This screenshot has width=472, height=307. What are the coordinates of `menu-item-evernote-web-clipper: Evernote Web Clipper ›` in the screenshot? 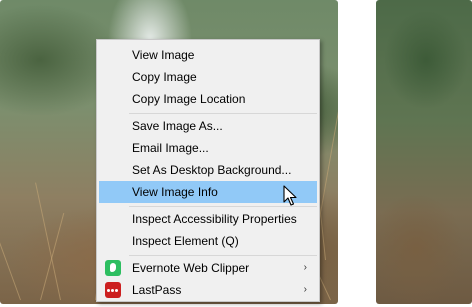 It's located at (208, 268).